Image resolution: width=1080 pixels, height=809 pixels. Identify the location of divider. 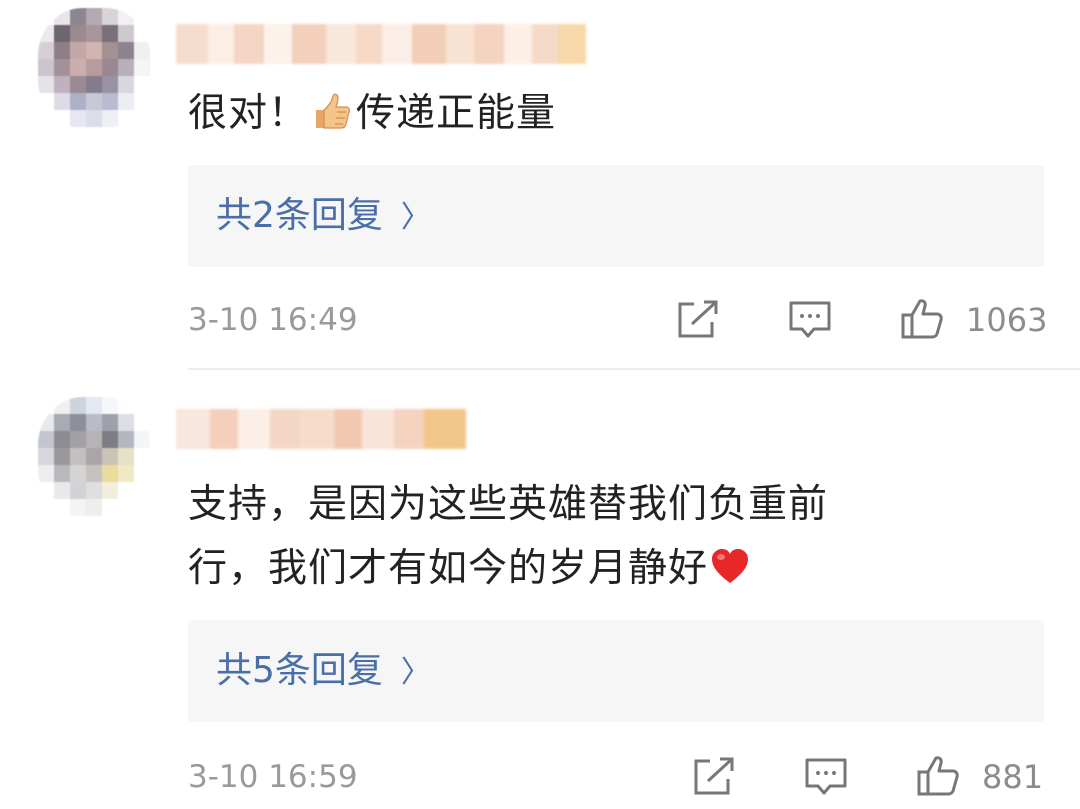
(634, 369).